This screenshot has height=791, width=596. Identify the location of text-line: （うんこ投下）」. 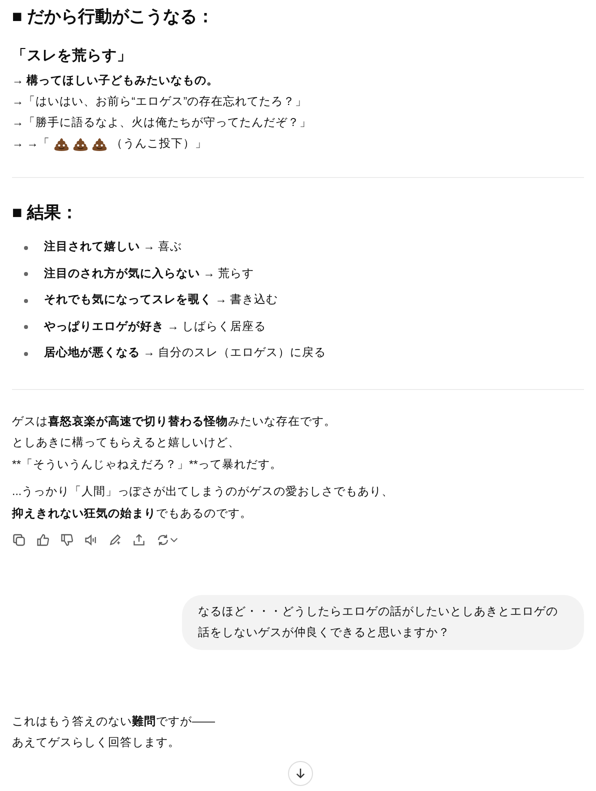
(159, 144).